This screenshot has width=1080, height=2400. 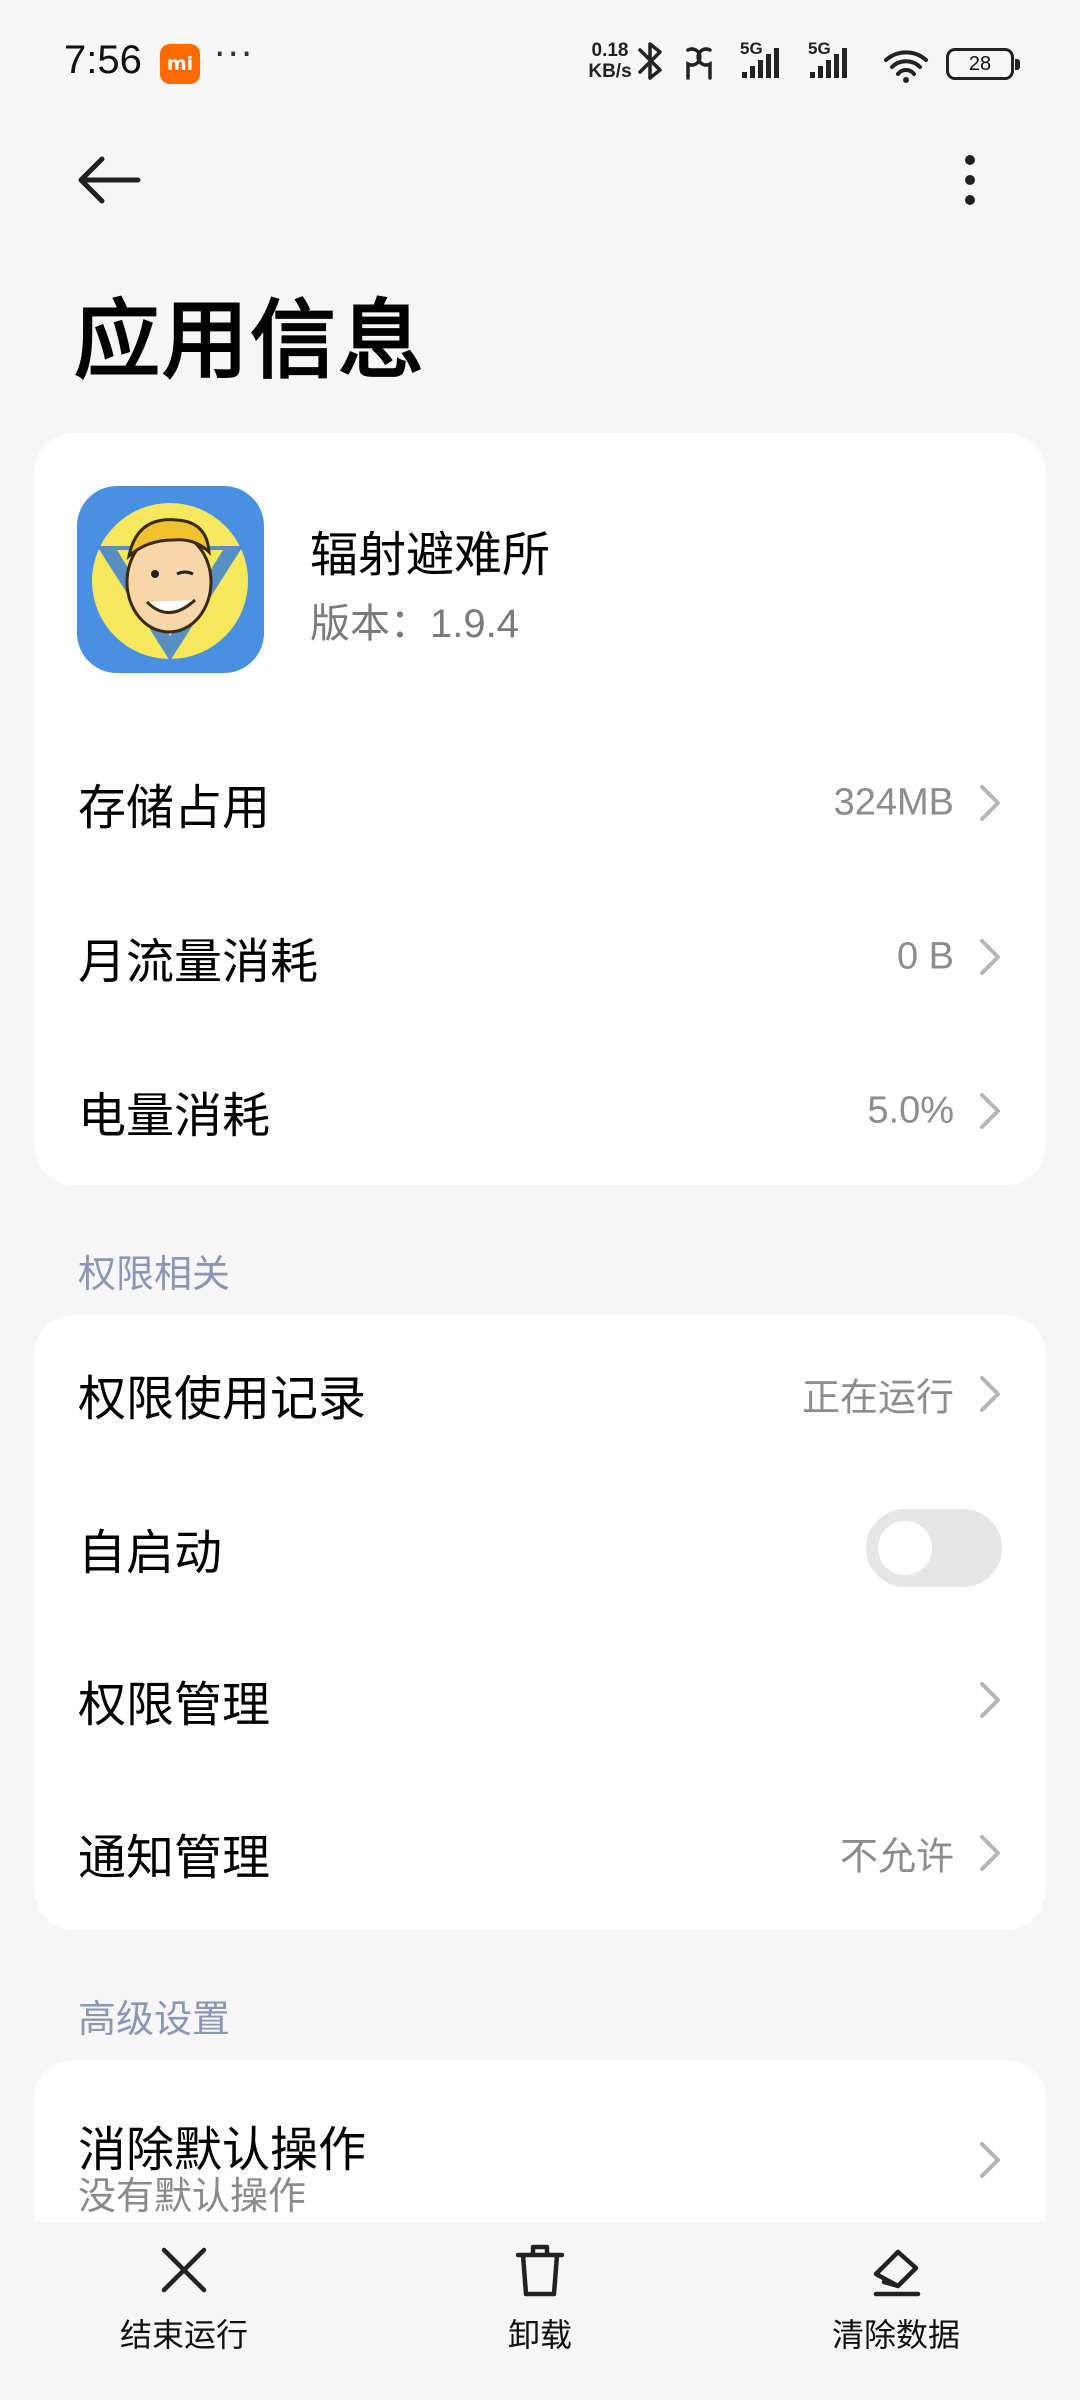 What do you see at coordinates (751, 48) in the screenshot?
I see `signal1-label: 5G` at bounding box center [751, 48].